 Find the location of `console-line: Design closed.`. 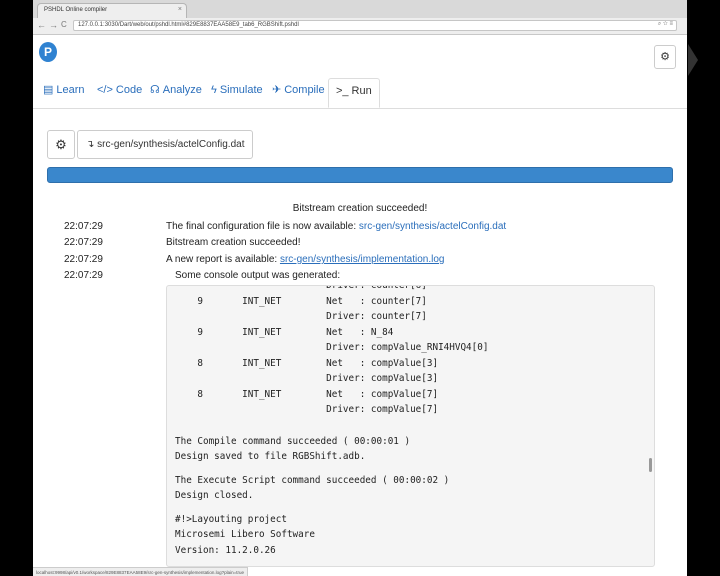

console-line: Design closed. is located at coordinates (214, 495).